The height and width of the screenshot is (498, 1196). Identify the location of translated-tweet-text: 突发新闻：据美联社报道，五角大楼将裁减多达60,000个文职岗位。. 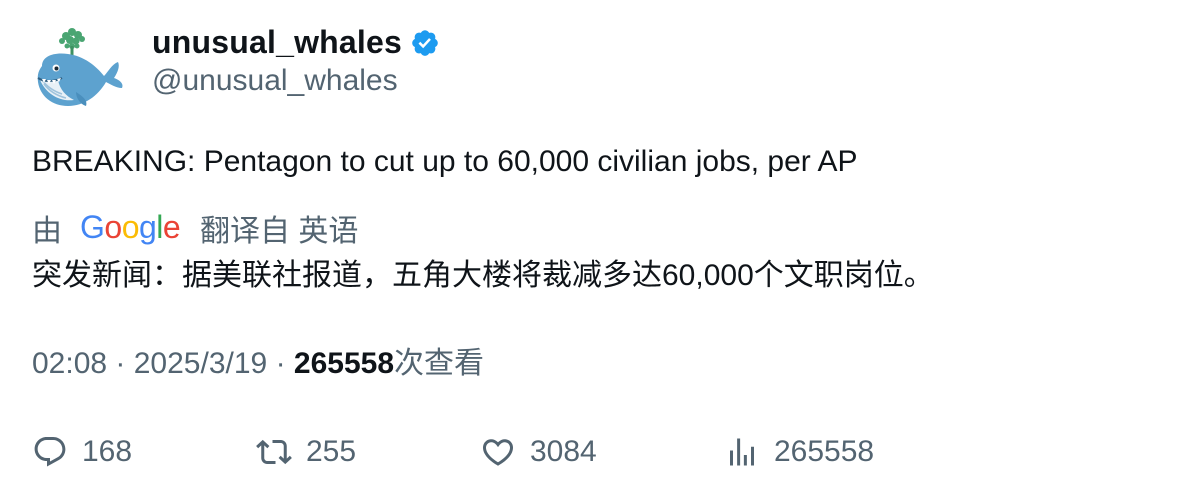
(483, 275).